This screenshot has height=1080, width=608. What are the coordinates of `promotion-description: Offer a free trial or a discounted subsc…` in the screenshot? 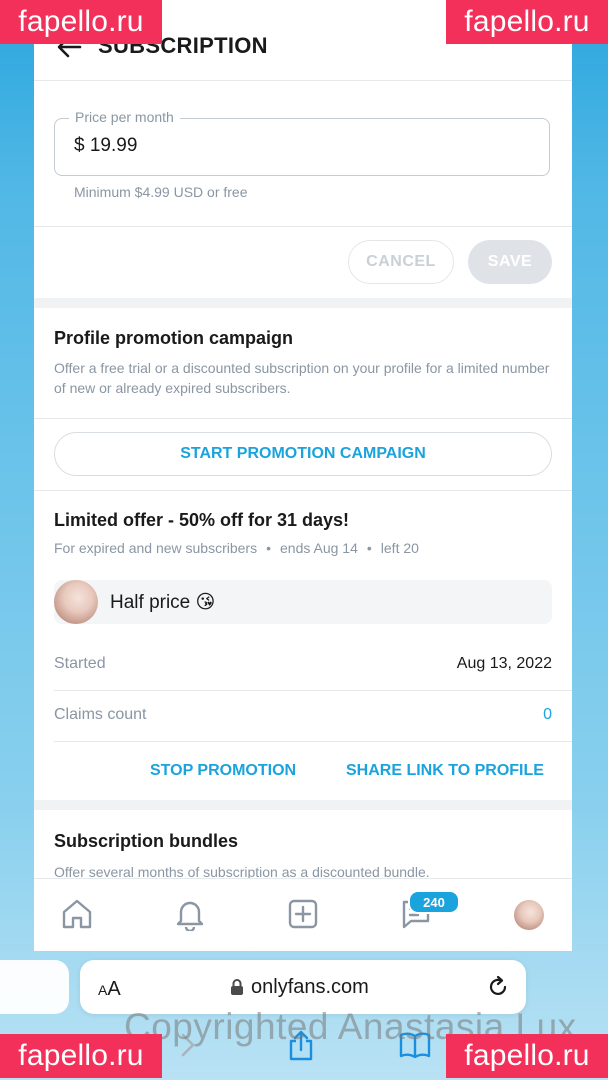 It's located at (302, 378).